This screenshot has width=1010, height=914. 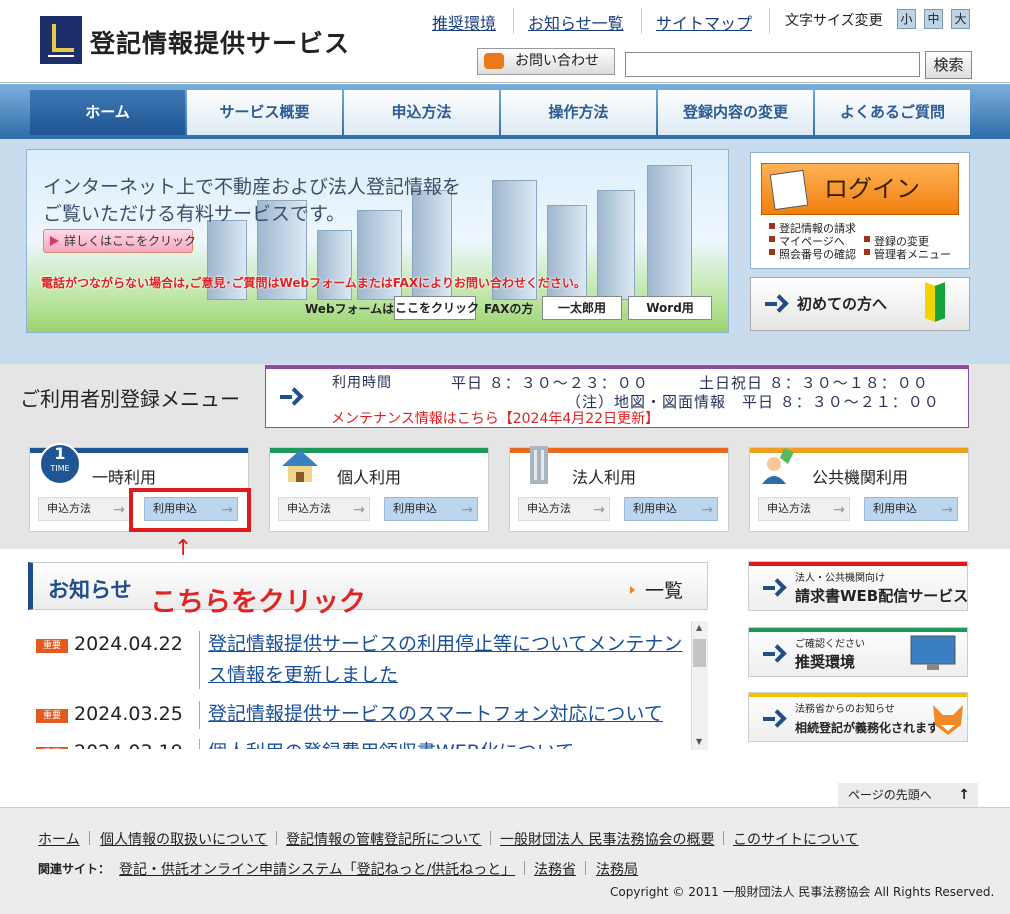 I want to click on card-title: 法人利用, so click(x=604, y=477).